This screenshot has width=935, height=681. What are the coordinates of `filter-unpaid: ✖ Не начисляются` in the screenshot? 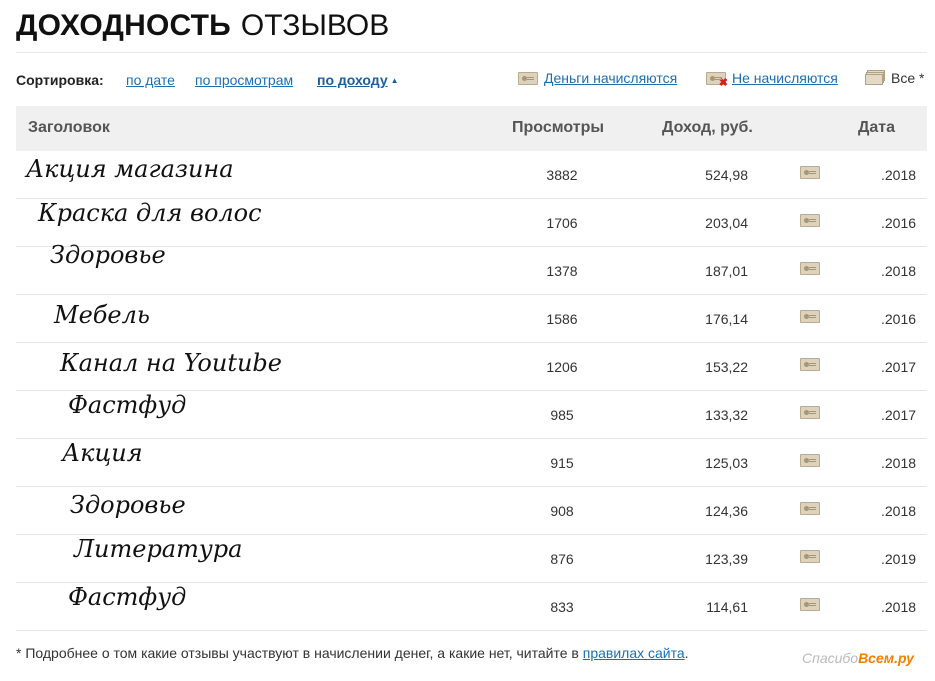 It's located at (772, 79).